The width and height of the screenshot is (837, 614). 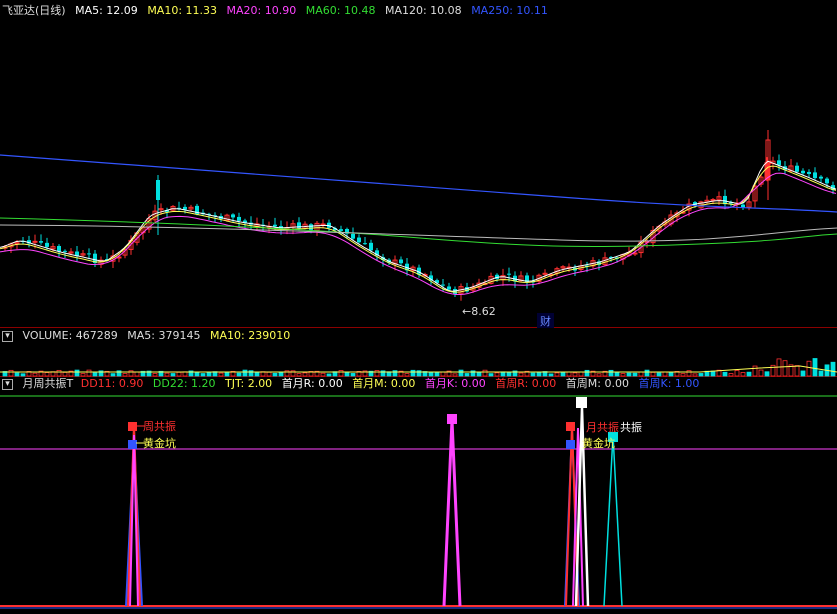 I want to click on cai-badge-label: 财, so click(x=545, y=321).